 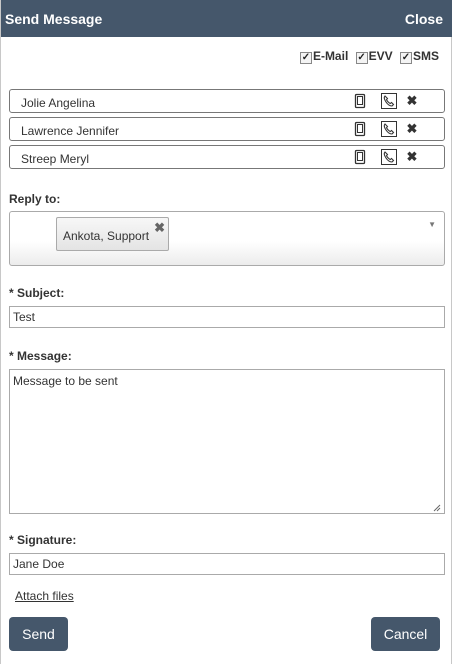 What do you see at coordinates (380, 56) in the screenshot?
I see `evv-label: EVV` at bounding box center [380, 56].